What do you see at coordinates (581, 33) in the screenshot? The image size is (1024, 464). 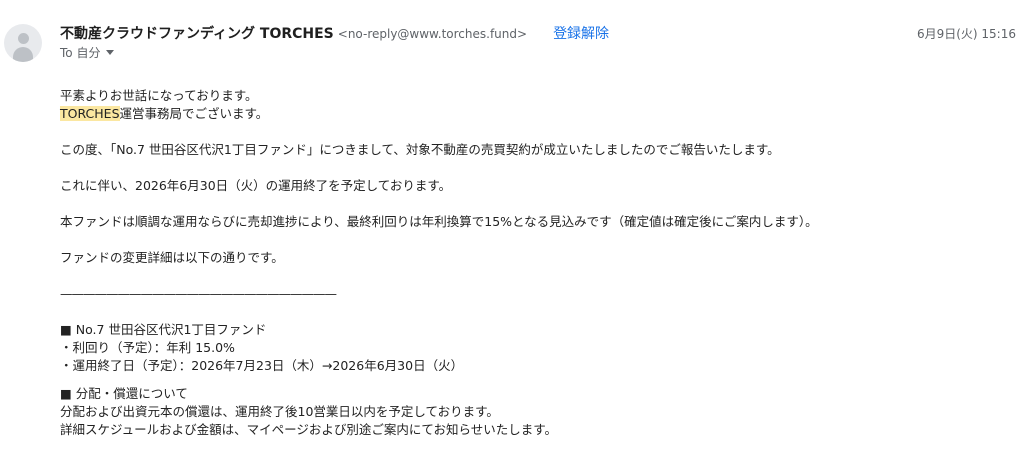 I see `unsubscribe-link: 登録解除` at bounding box center [581, 33].